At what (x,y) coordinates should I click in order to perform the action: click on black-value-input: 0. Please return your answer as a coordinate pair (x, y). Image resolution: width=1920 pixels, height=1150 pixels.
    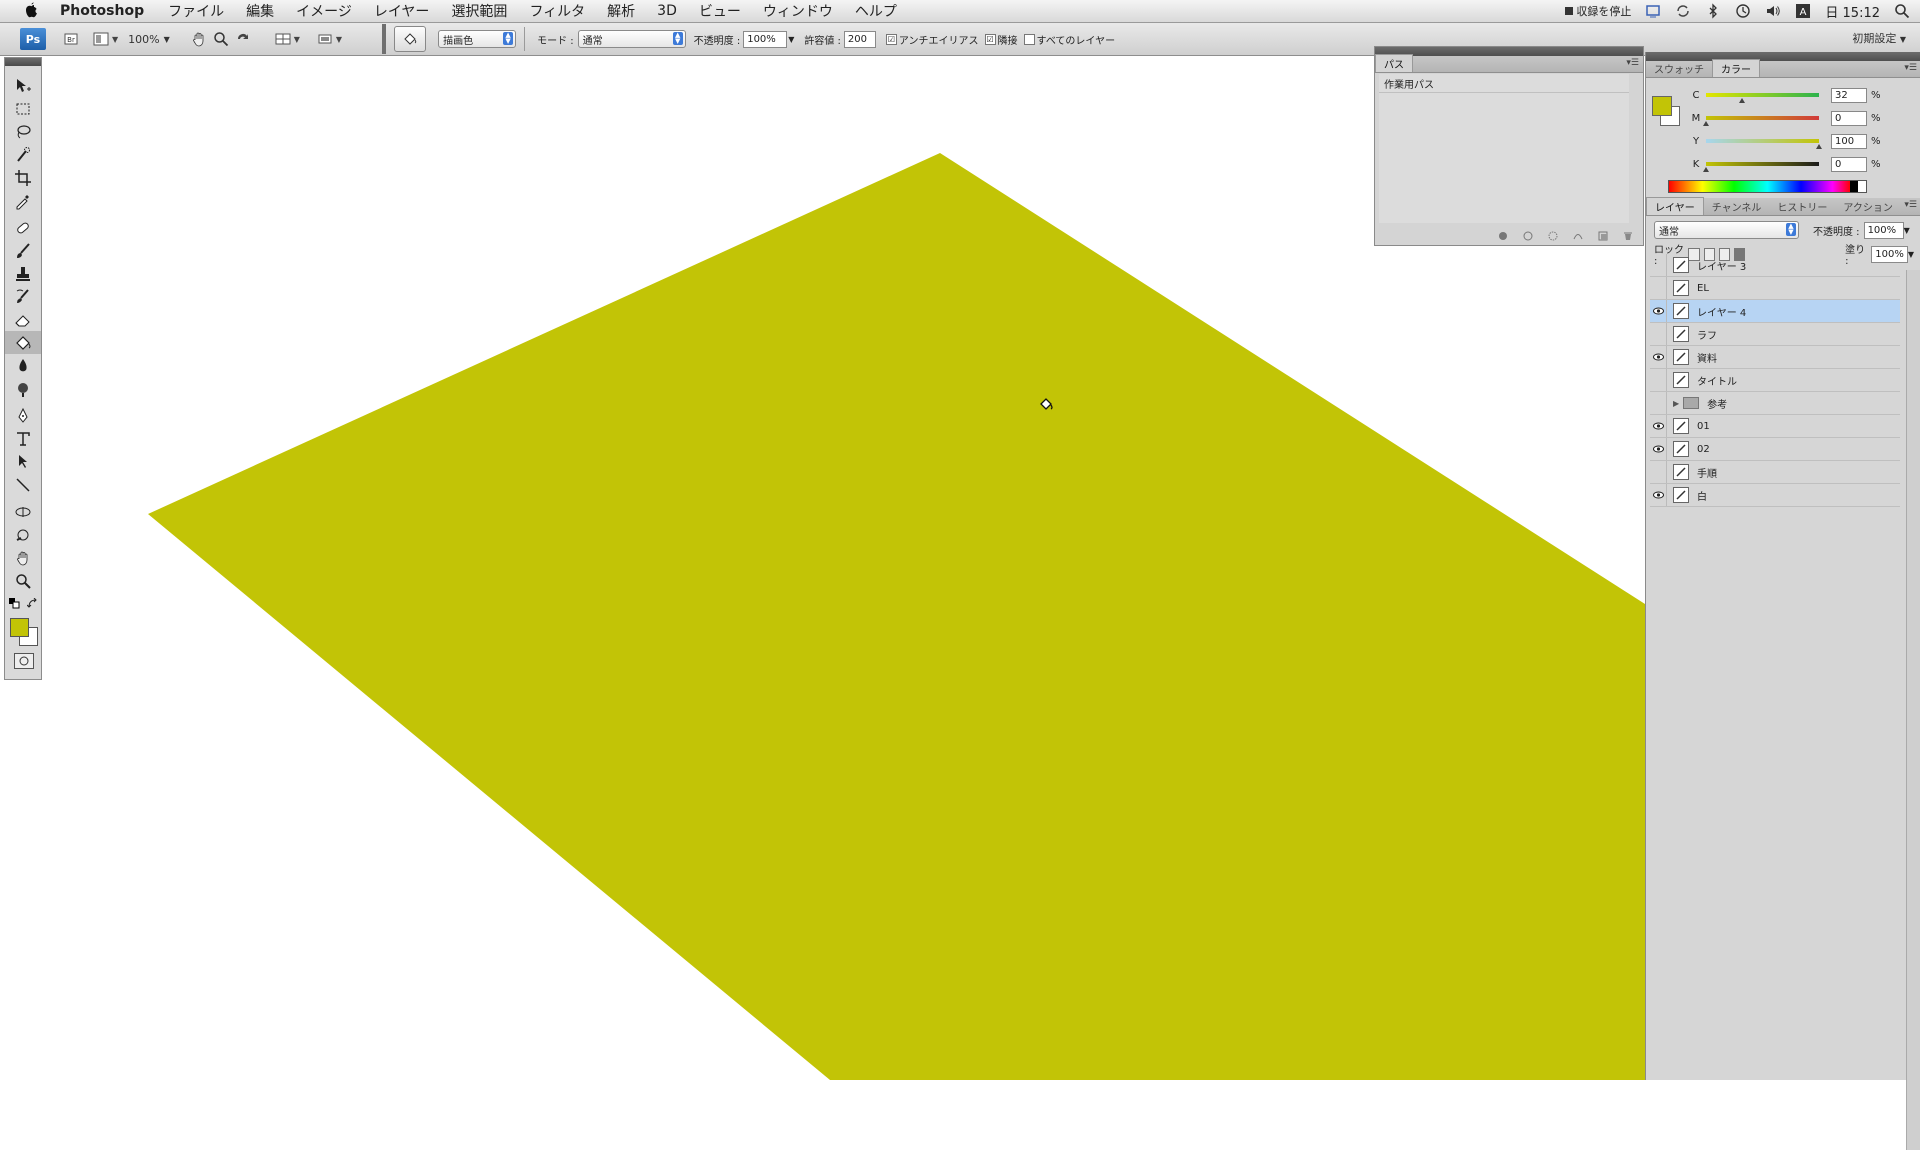
    Looking at the image, I should click on (1849, 164).